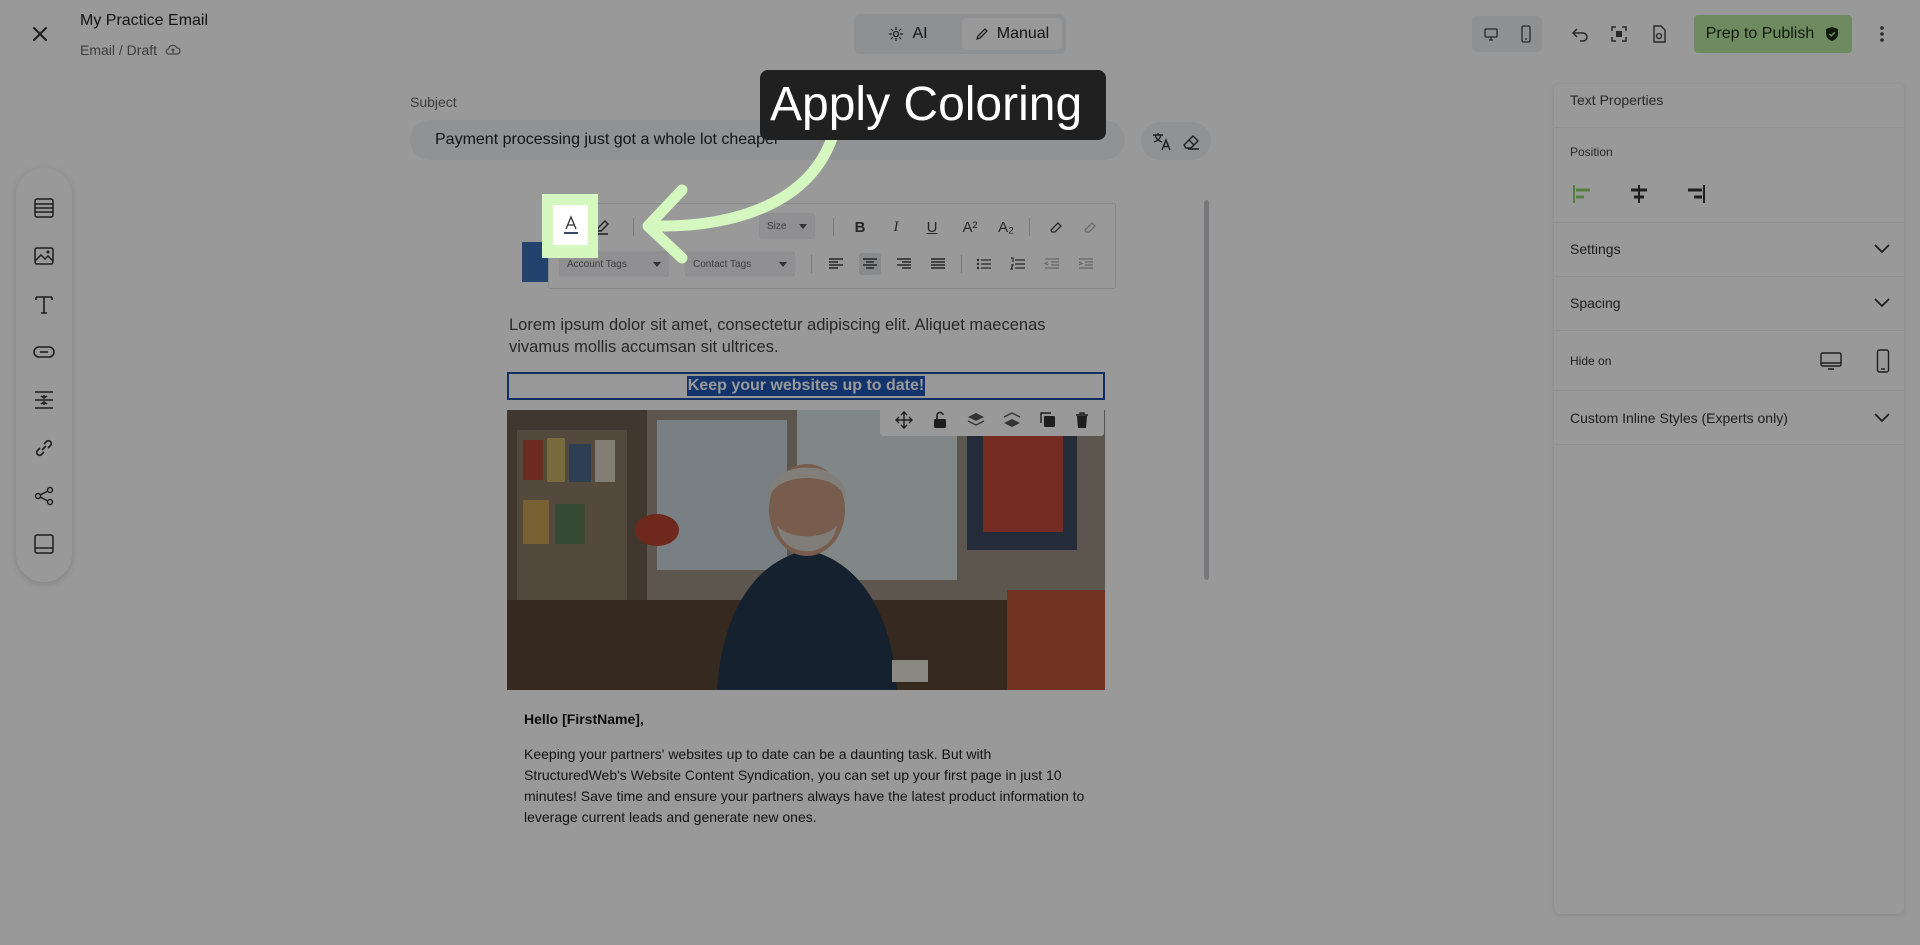  Describe the element at coordinates (933, 105) in the screenshot. I see `callout-label: Apply Coloring` at that location.